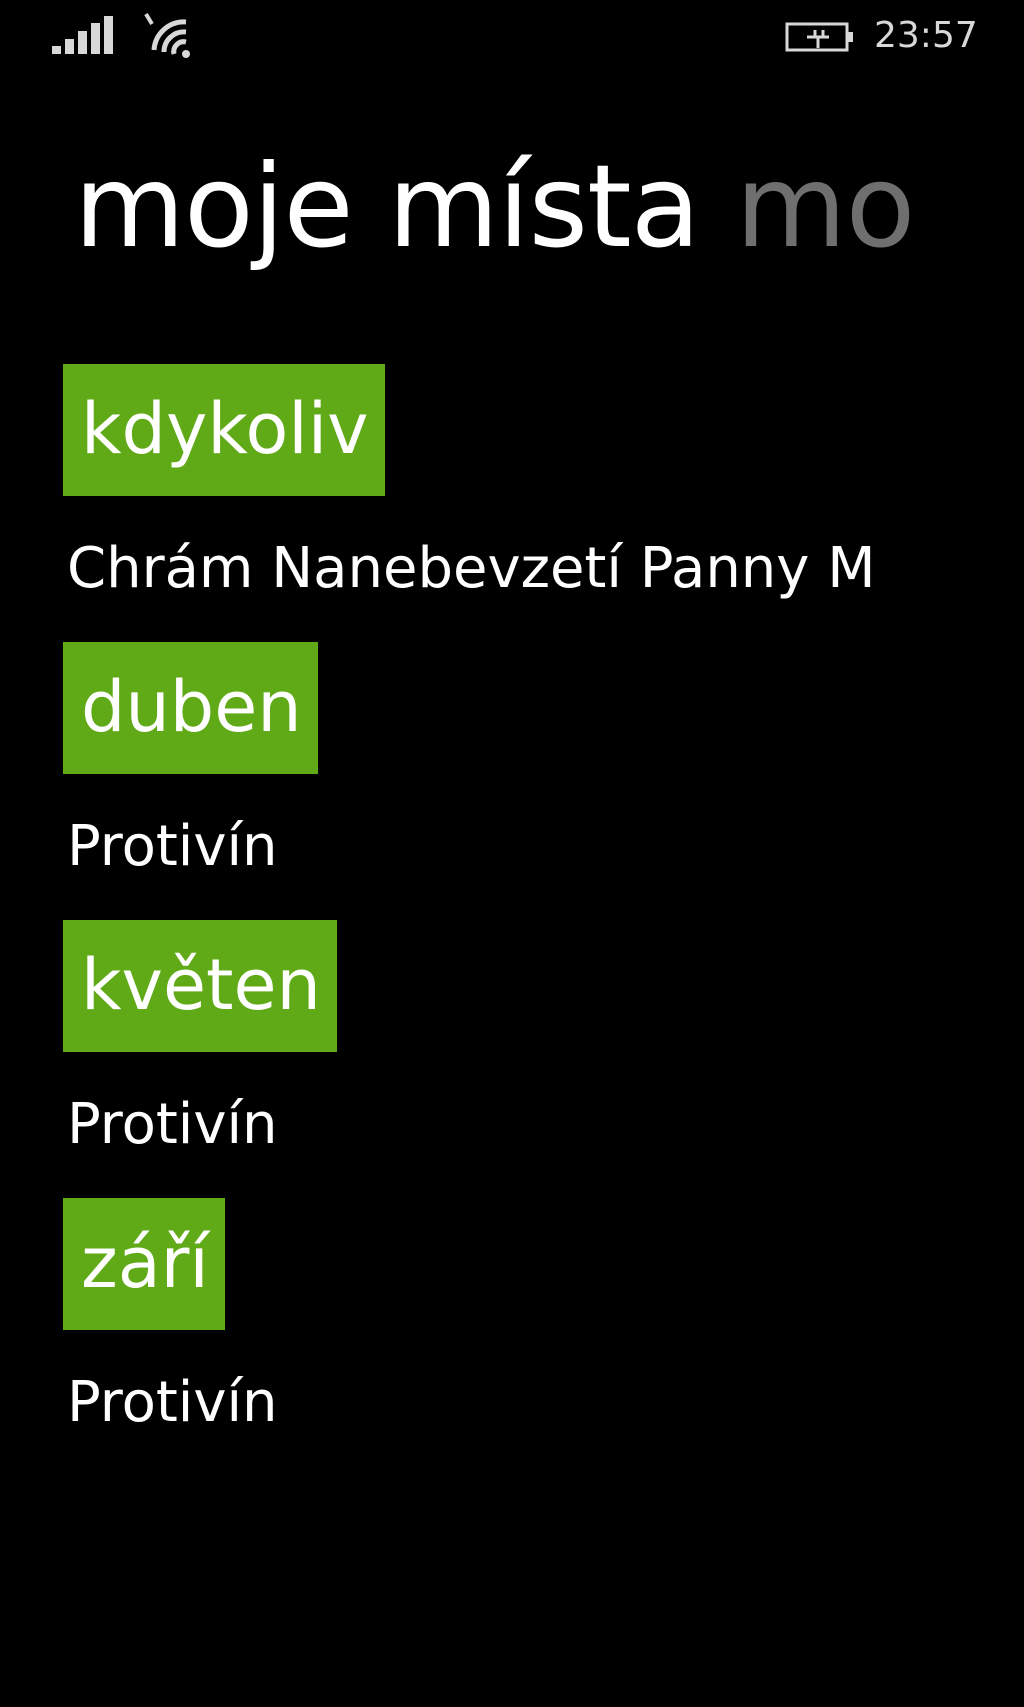 The height and width of the screenshot is (1707, 1024). I want to click on clock: 23:57, so click(926, 35).